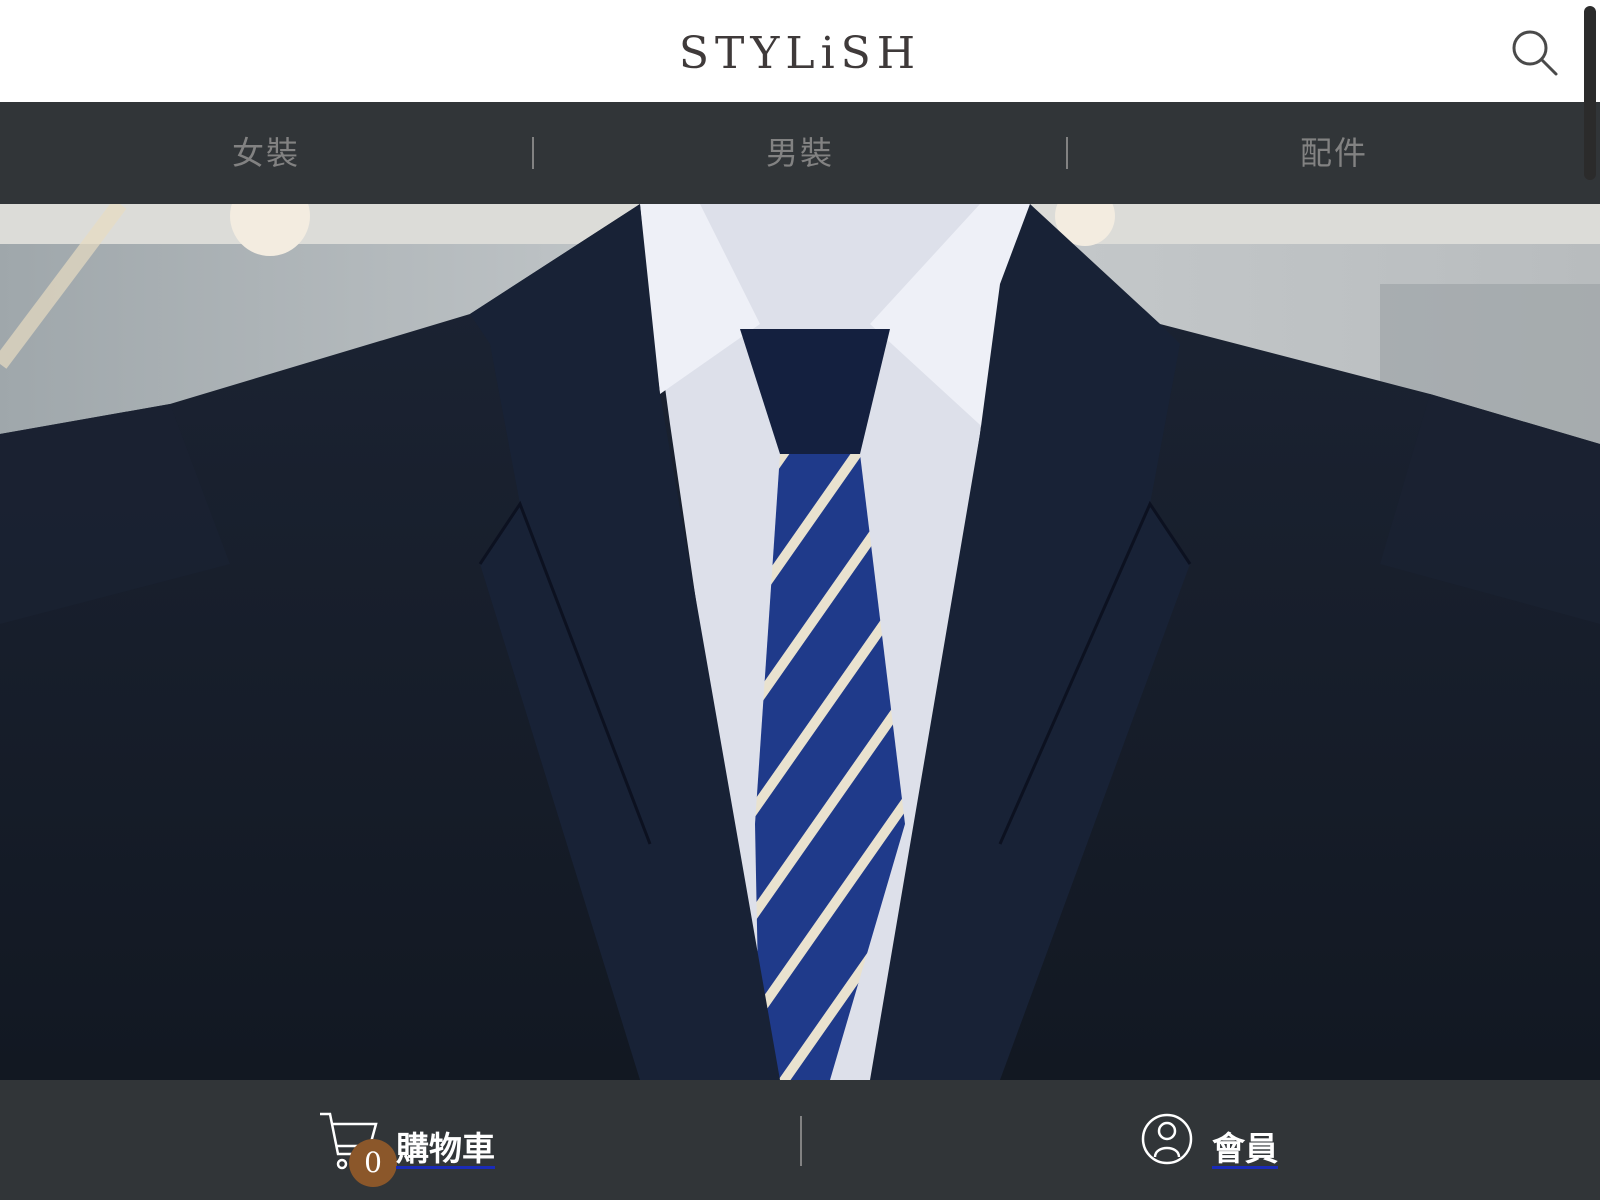  I want to click on bottom-divider, so click(801, 1141).